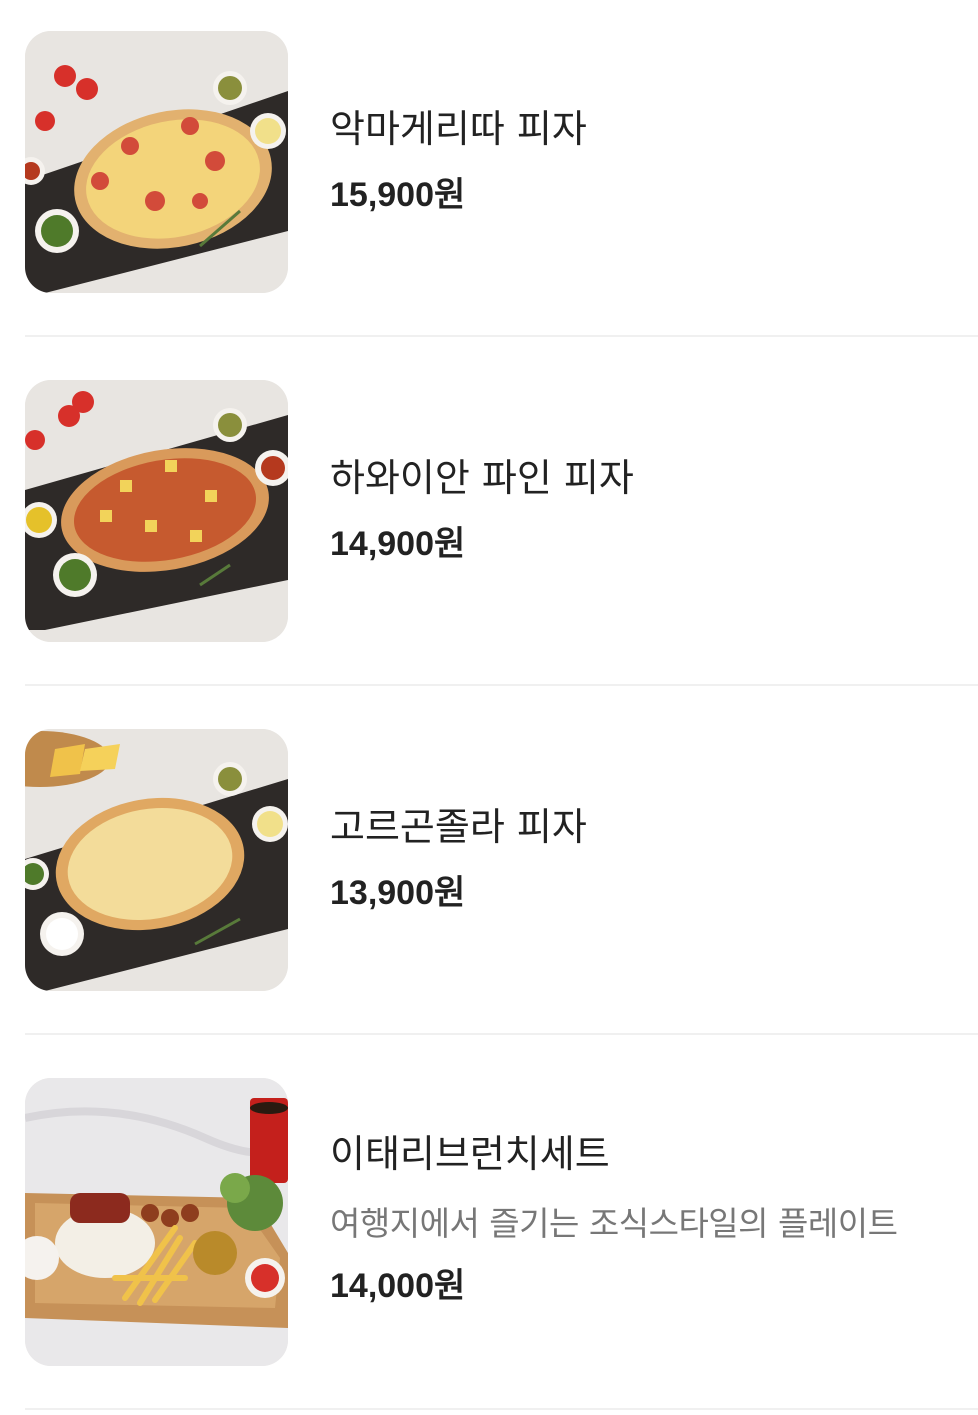 The height and width of the screenshot is (1415, 978). I want to click on menu-item-name: 이태리브런치세트, so click(470, 1154).